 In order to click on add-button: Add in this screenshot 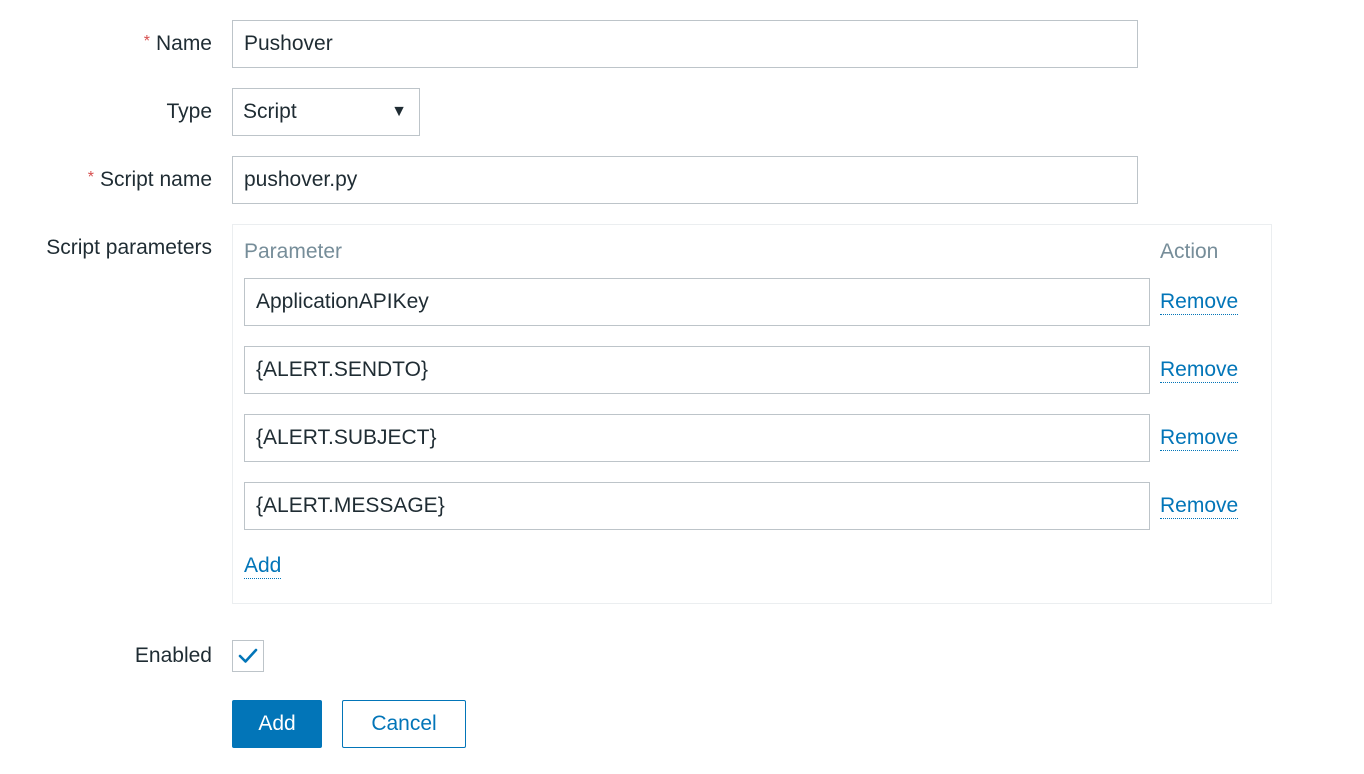, I will do `click(277, 724)`.